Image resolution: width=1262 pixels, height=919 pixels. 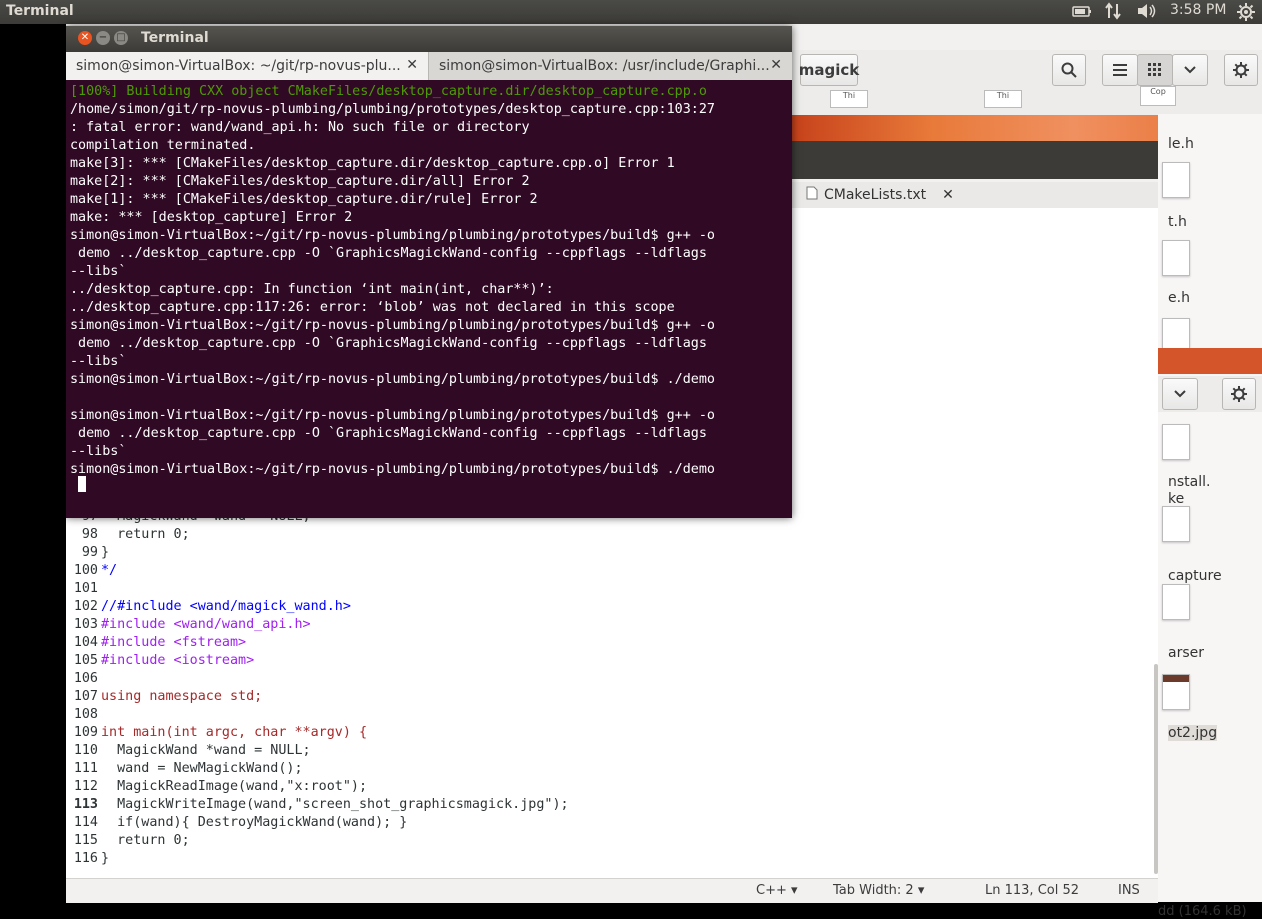 What do you see at coordinates (1069, 70) in the screenshot?
I see `search-icon` at bounding box center [1069, 70].